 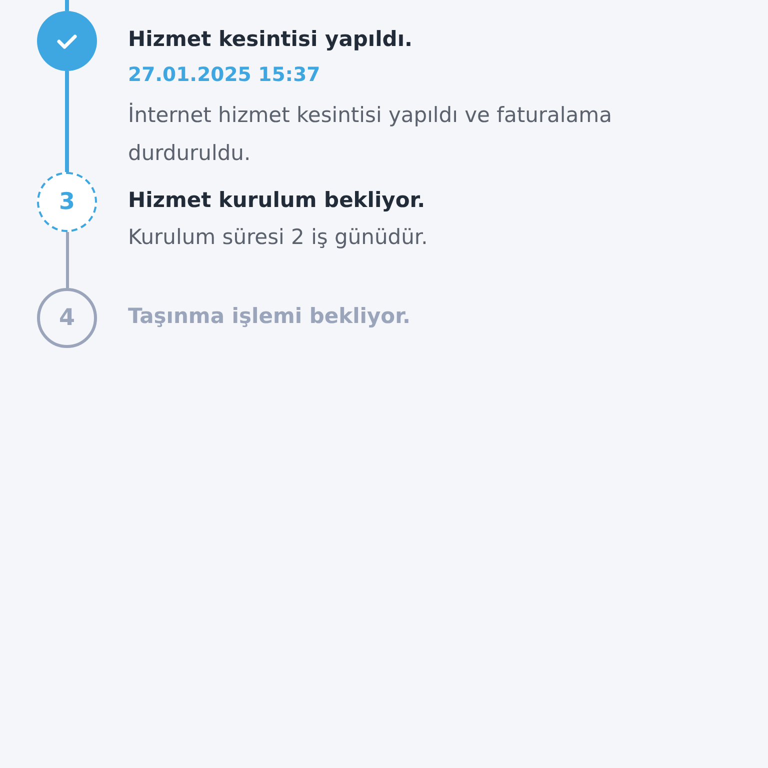 I want to click on step-number: 3, so click(x=67, y=202).